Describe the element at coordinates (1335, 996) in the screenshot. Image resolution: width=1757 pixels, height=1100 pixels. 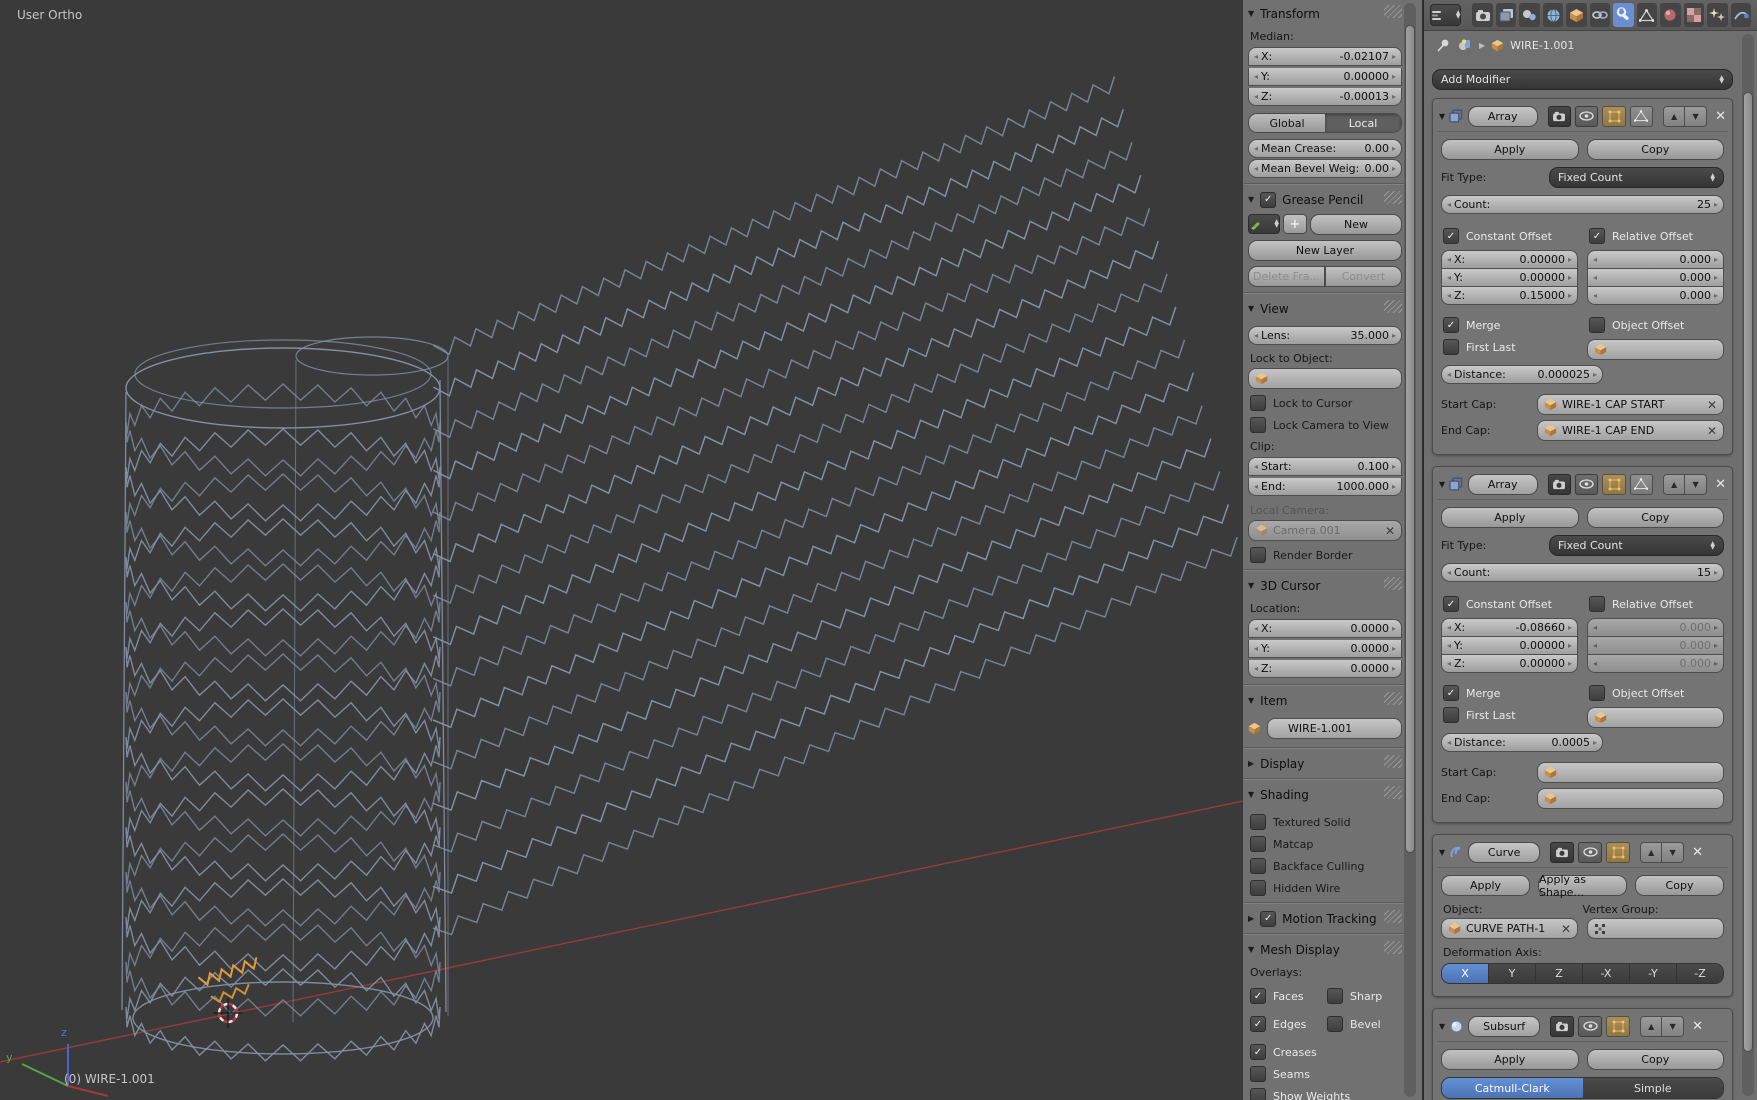
I see `sharp-checkbox` at that location.